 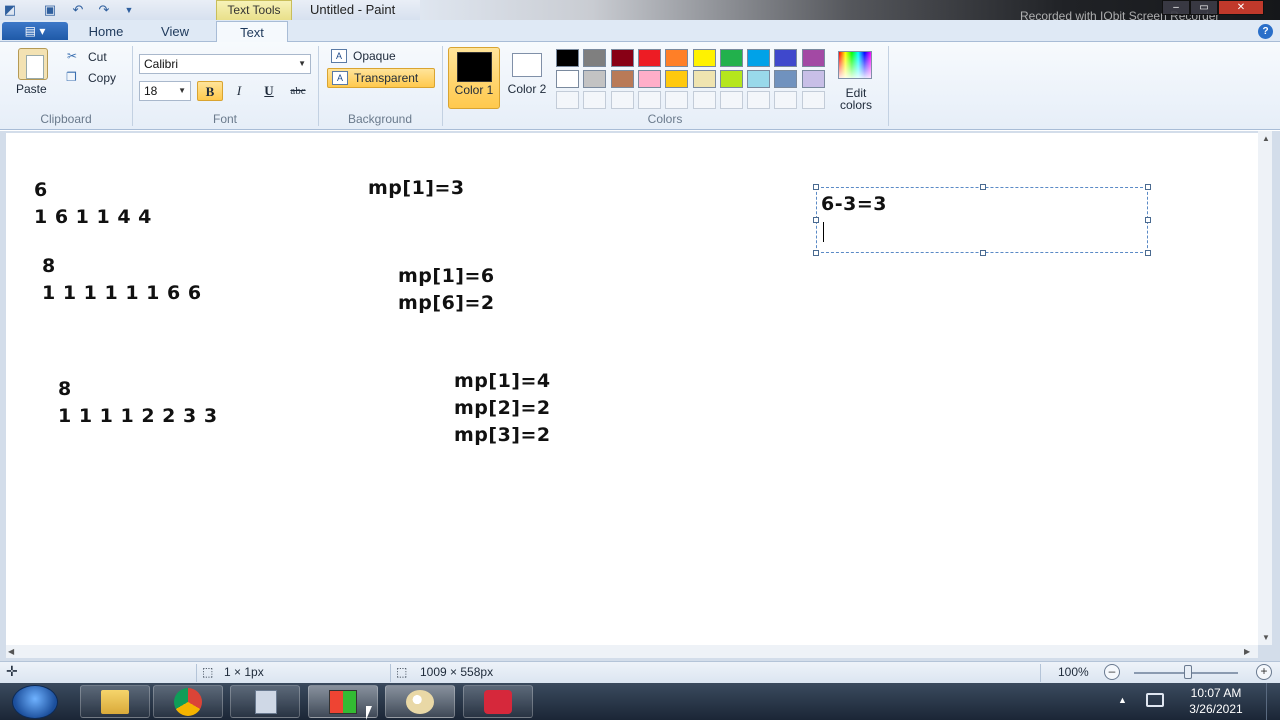 I want to click on edit-colors-label: Edit colors, so click(x=855, y=99).